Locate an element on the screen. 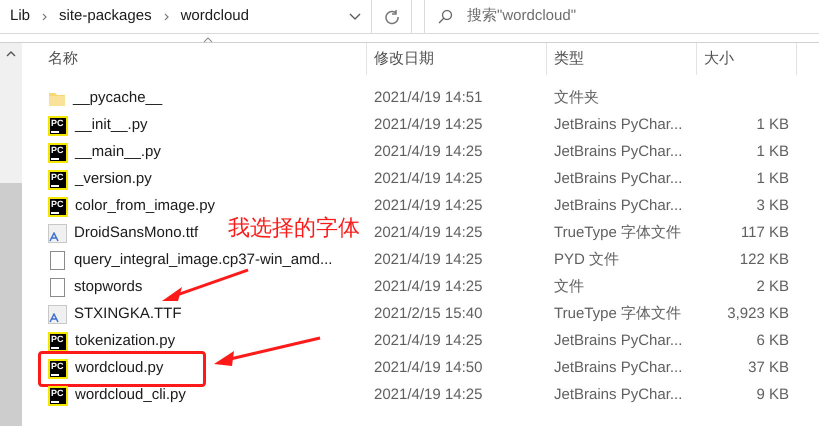  search-icon is located at coordinates (445, 16).